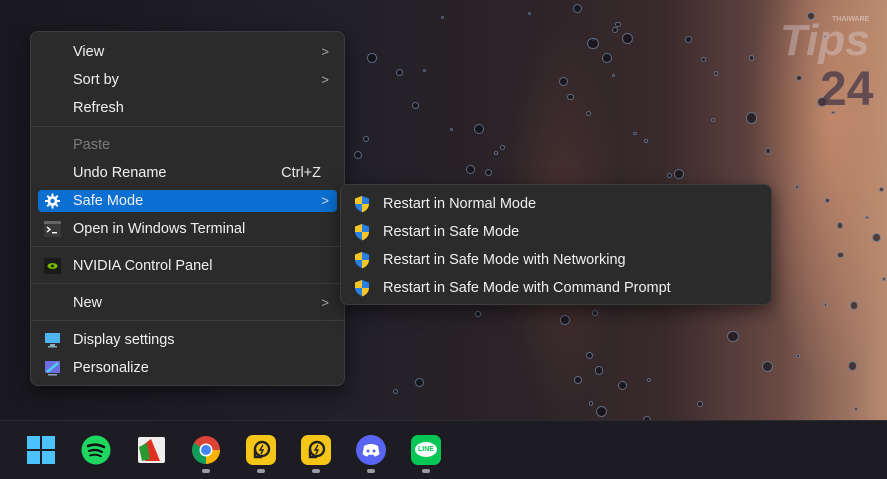 This screenshot has width=887, height=479. What do you see at coordinates (96, 450) in the screenshot?
I see `spotify-icon` at bounding box center [96, 450].